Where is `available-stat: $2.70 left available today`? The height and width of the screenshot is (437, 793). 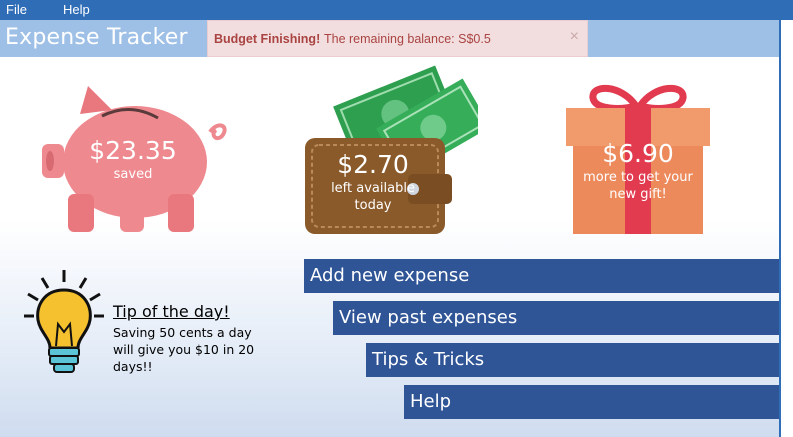 available-stat: $2.70 left available today is located at coordinates (389, 150).